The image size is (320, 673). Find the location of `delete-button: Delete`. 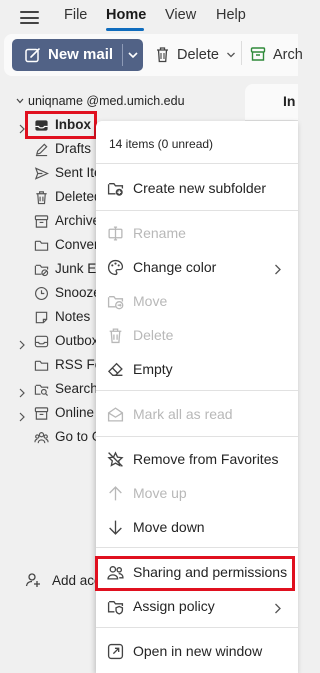

delete-button: Delete is located at coordinates (198, 55).